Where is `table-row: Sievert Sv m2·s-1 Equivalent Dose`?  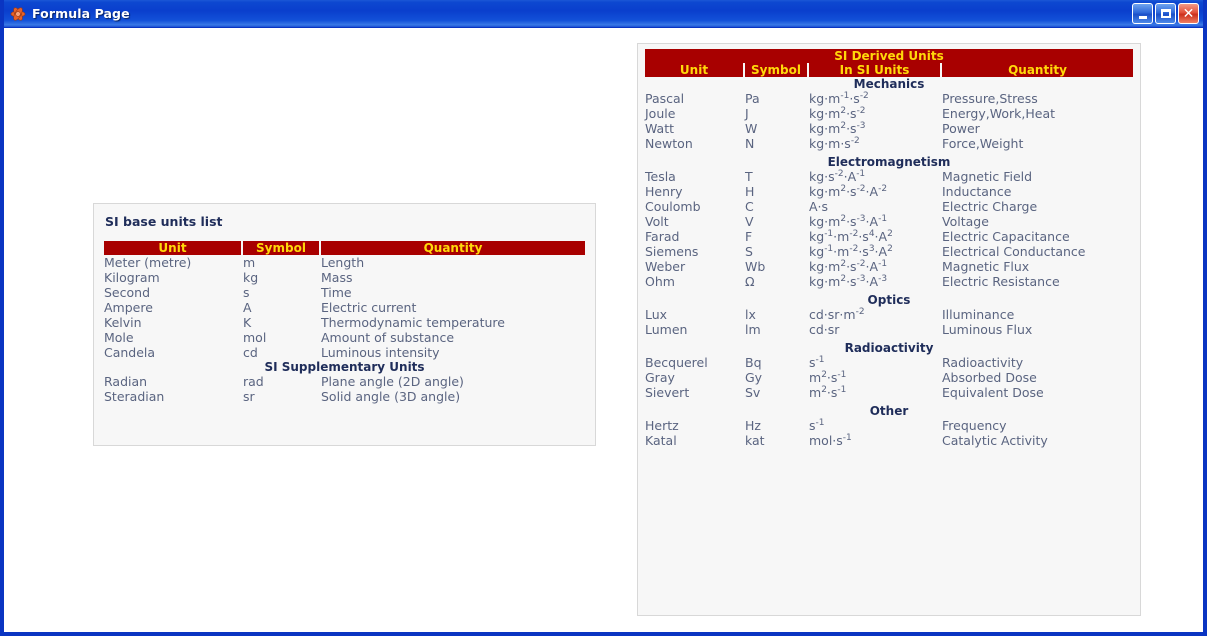 table-row: Sievert Sv m2·s-1 Equivalent Dose is located at coordinates (889, 392).